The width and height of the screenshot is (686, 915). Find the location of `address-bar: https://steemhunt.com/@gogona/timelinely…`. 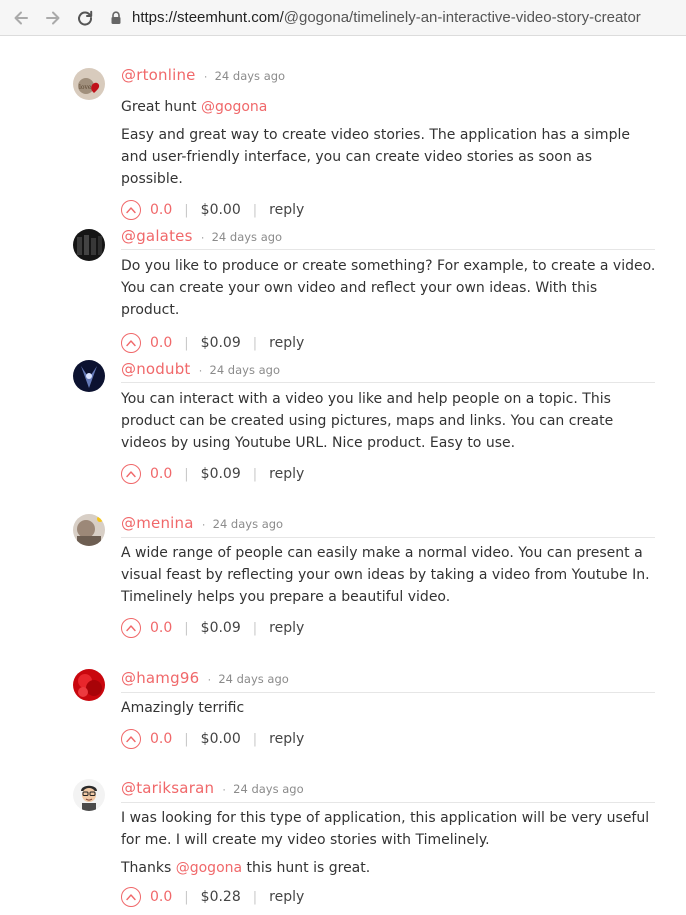

address-bar: https://steemhunt.com/@gogona/timelinely… is located at coordinates (375, 18).